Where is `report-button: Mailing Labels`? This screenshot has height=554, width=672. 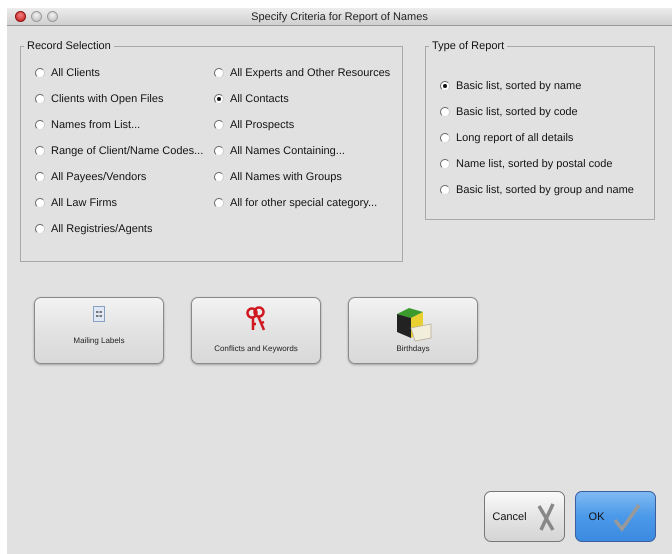 report-button: Mailing Labels is located at coordinates (99, 330).